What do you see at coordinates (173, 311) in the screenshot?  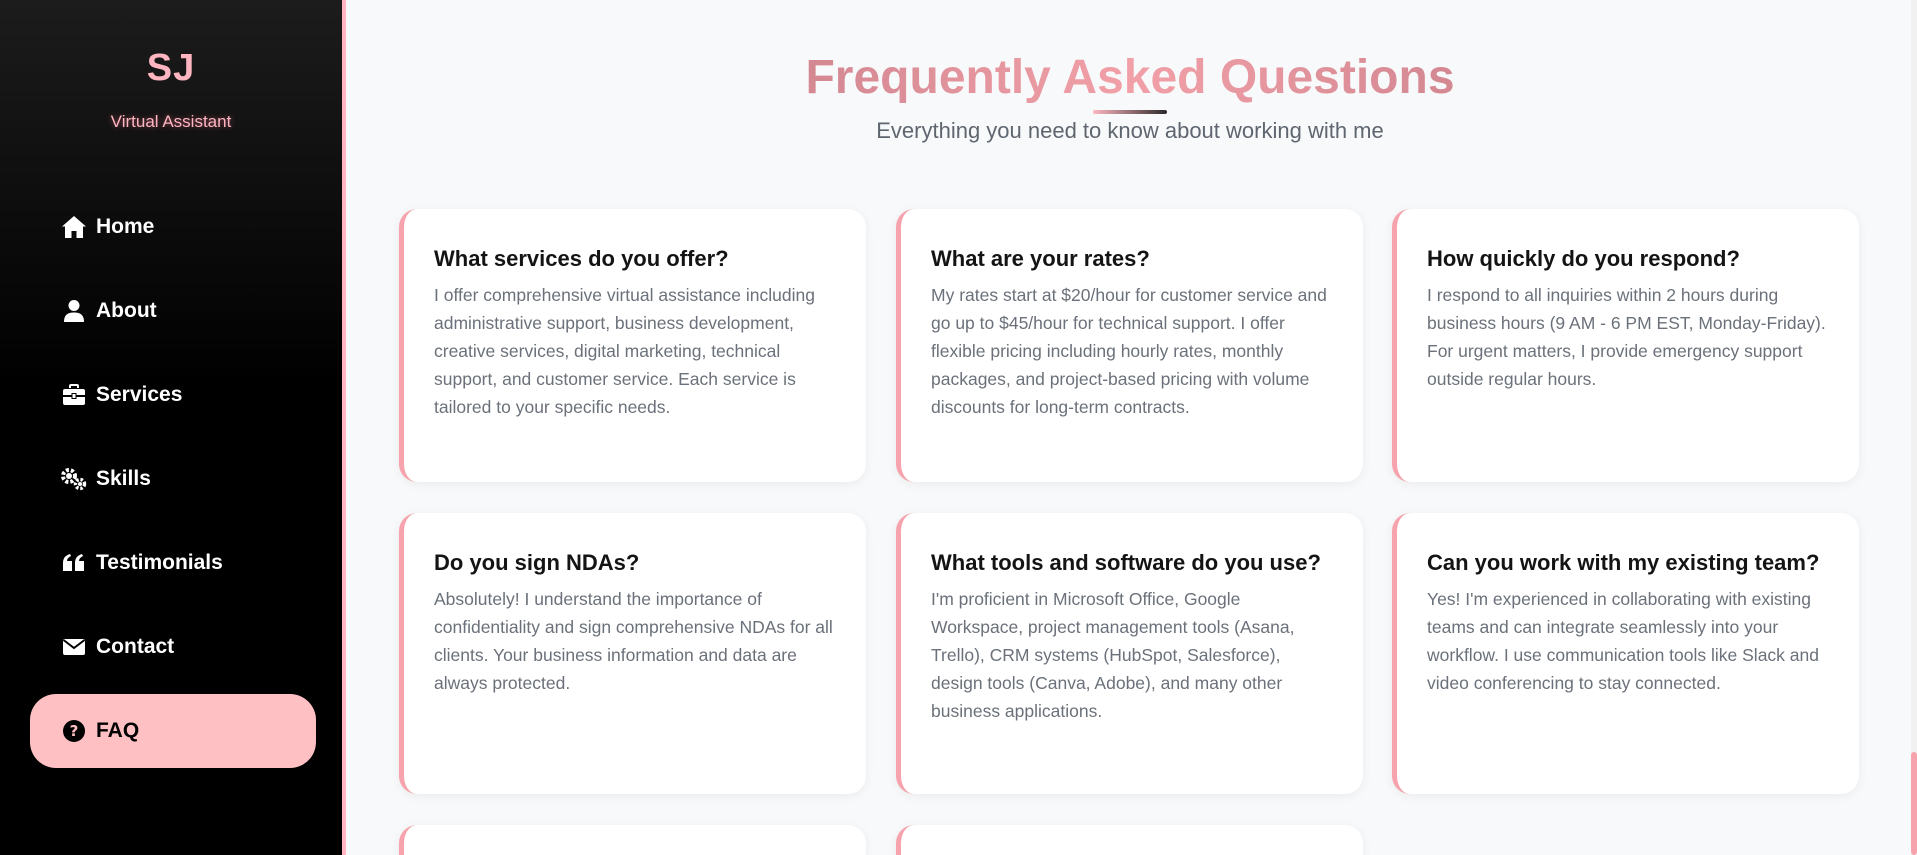 I see `sidebar-item-about: About` at bounding box center [173, 311].